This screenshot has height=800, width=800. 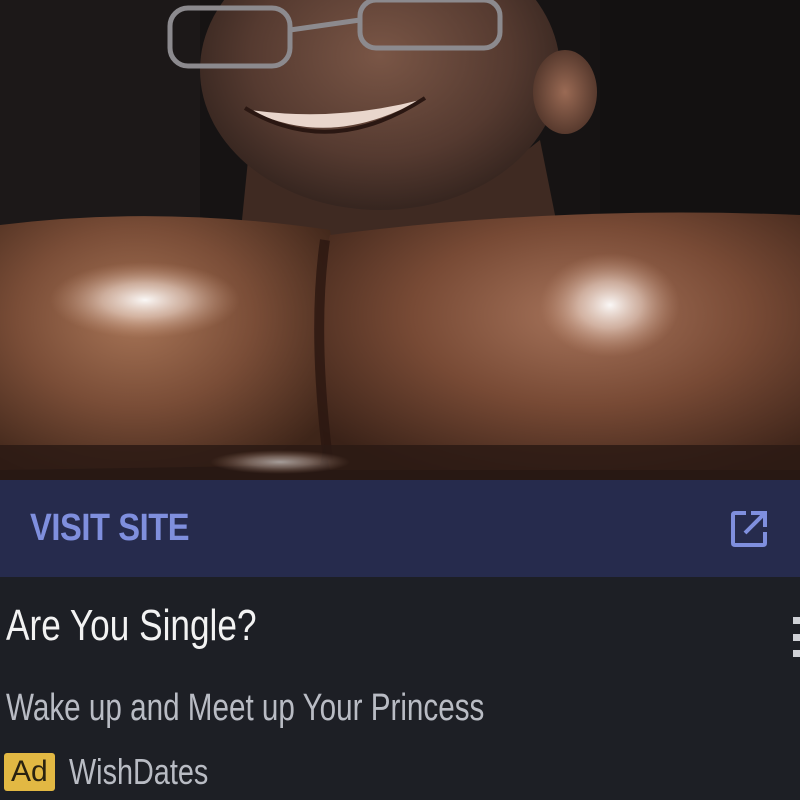 I want to click on ad-description: Wake up and Meet up Your Princess, so click(x=245, y=708).